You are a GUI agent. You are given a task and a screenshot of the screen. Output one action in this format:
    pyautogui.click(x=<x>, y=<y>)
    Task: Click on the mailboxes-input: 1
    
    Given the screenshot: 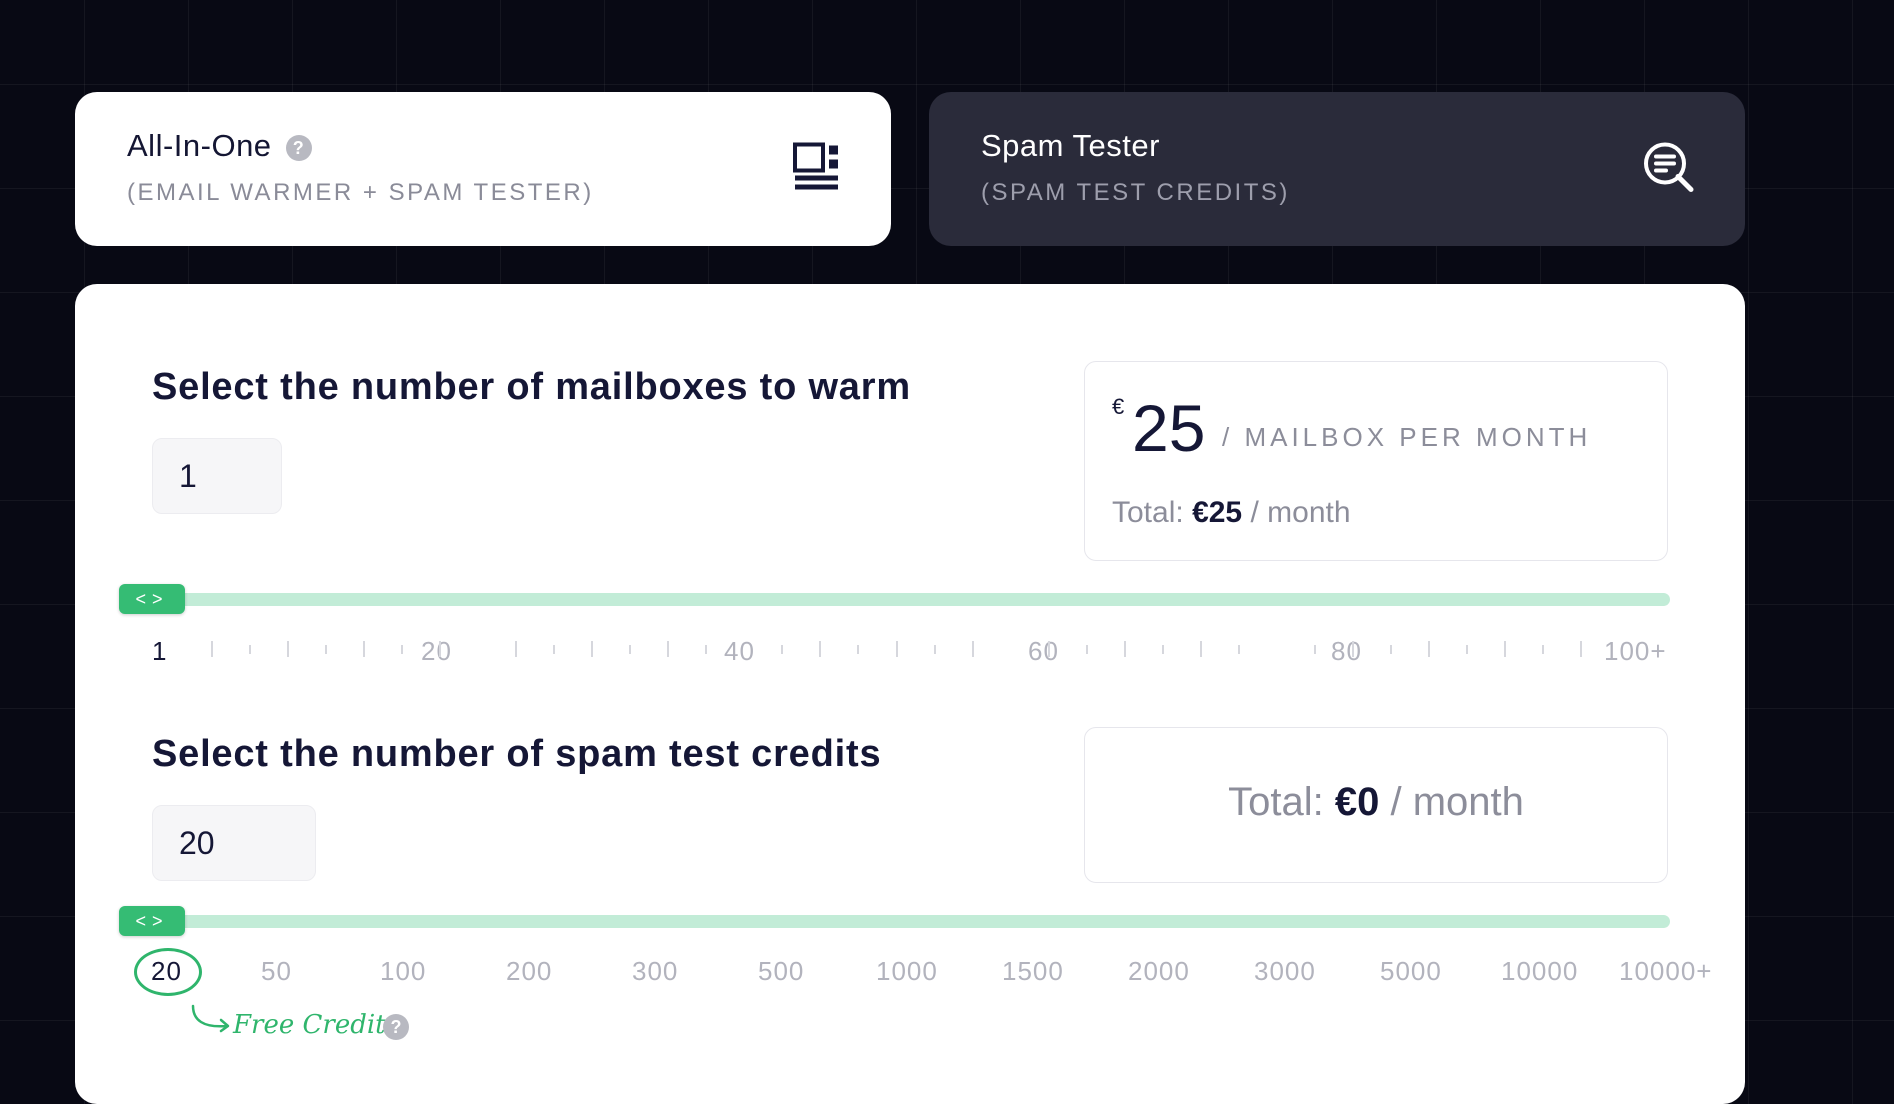 What is the action you would take?
    pyautogui.click(x=217, y=476)
    